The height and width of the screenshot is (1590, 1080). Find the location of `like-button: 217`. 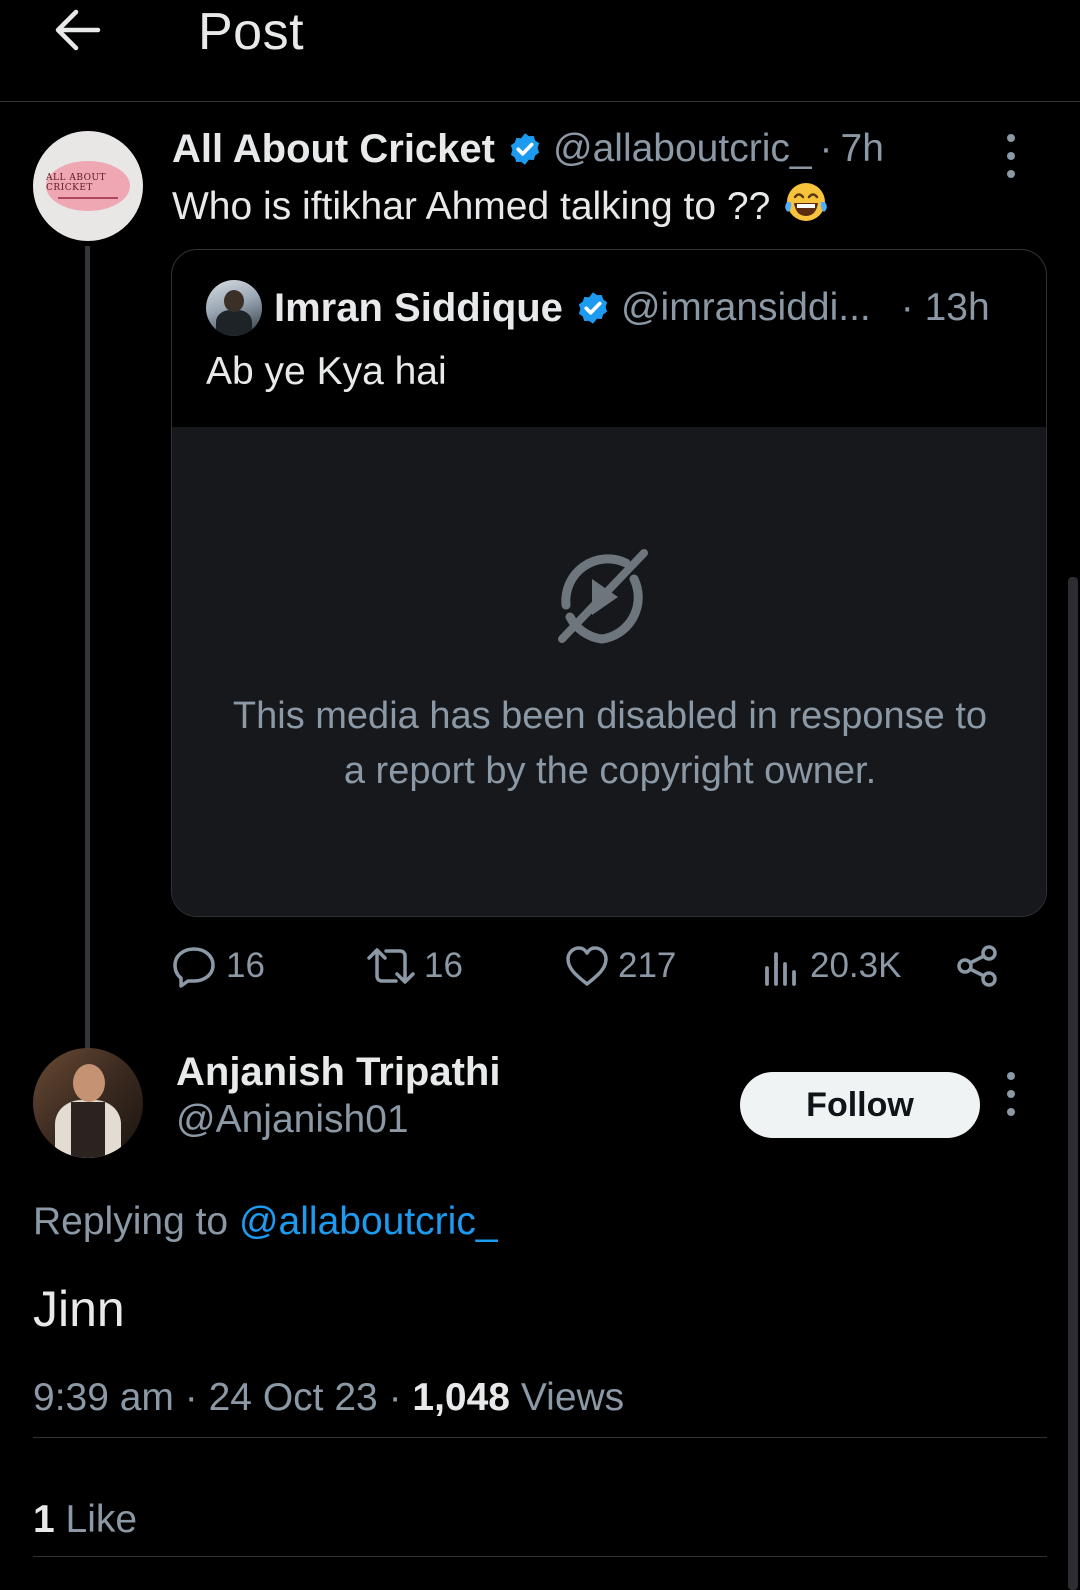

like-button: 217 is located at coordinates (620, 966).